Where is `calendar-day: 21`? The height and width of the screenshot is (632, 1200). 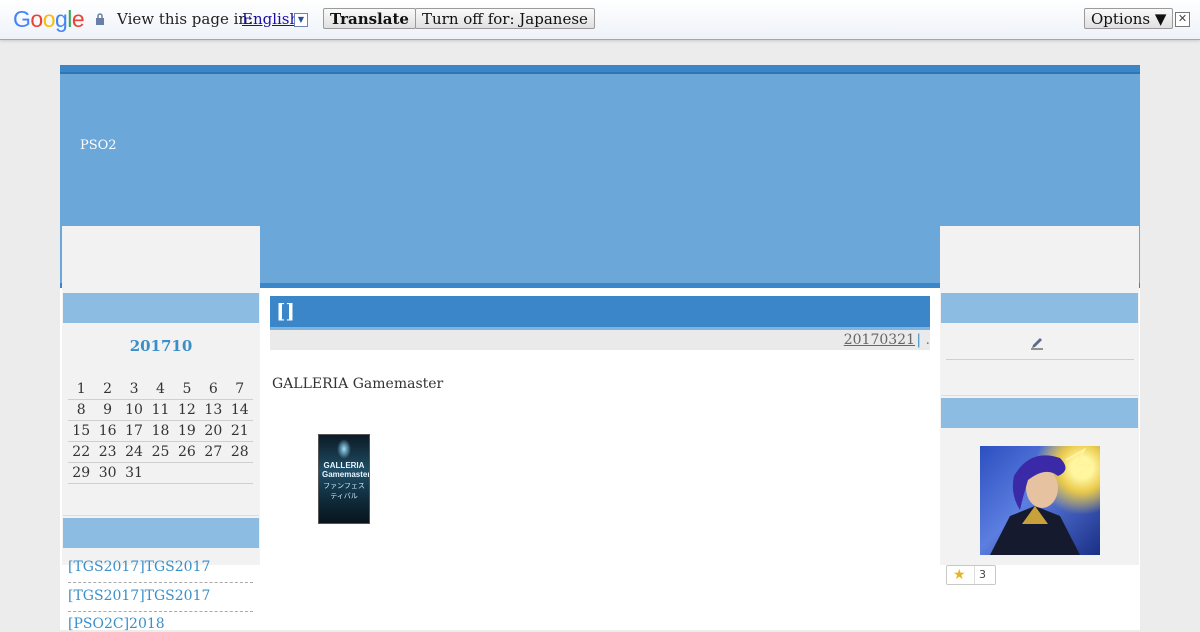
calendar-day: 21 is located at coordinates (239, 431).